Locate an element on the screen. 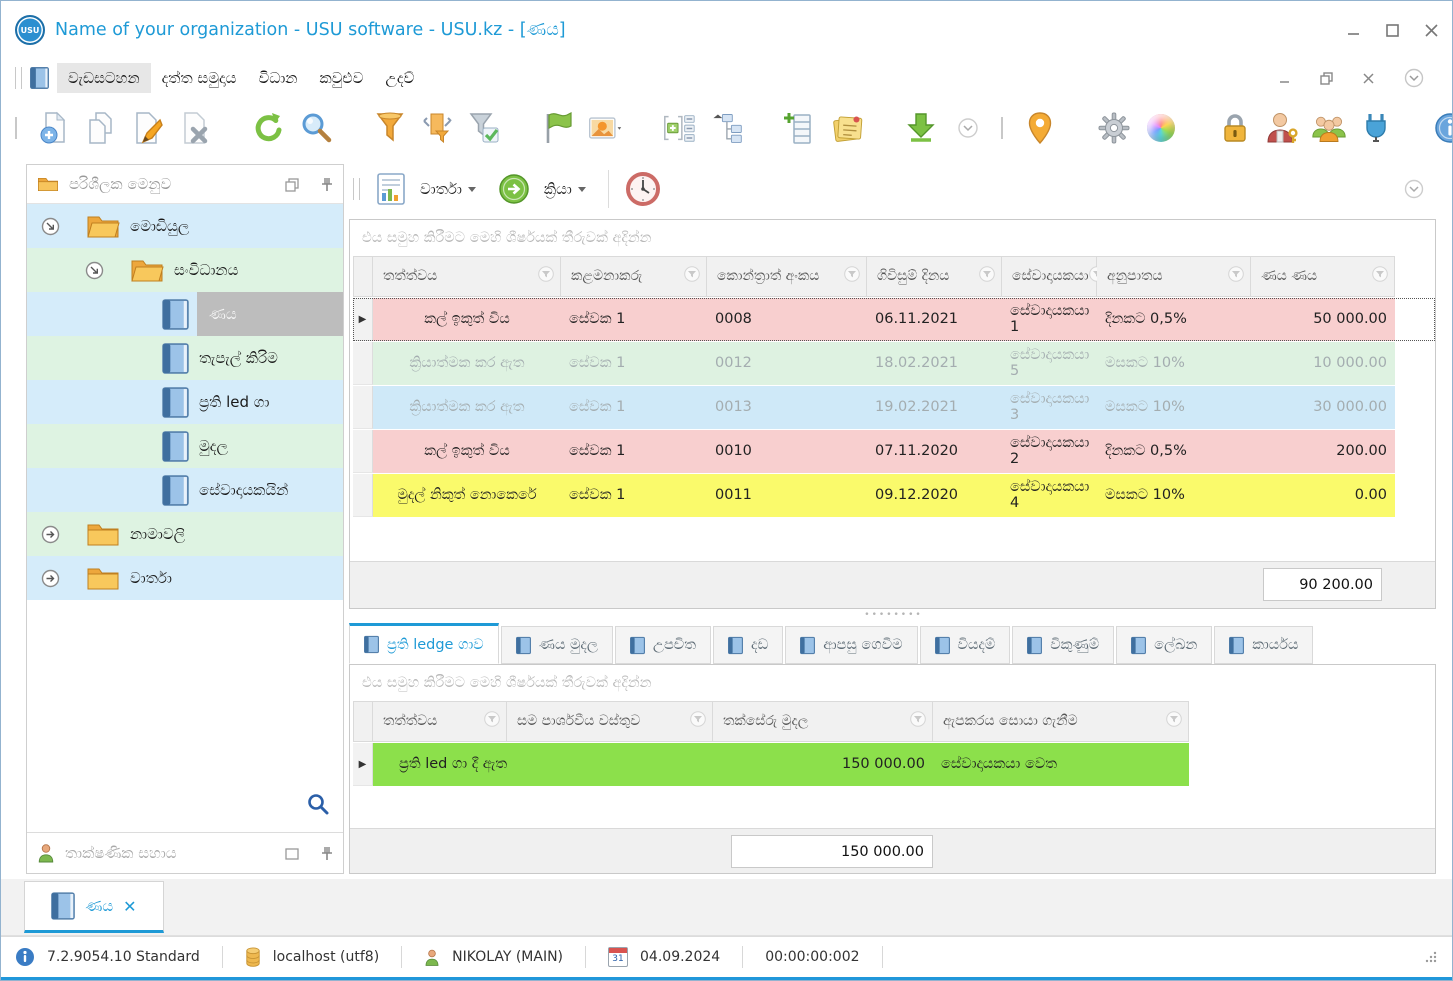 The height and width of the screenshot is (981, 1453). tree-item-directories: නාමාවලි is located at coordinates (185, 534).